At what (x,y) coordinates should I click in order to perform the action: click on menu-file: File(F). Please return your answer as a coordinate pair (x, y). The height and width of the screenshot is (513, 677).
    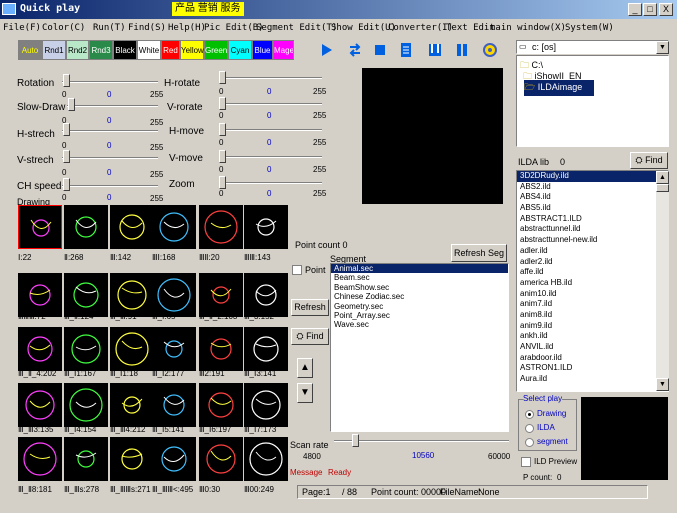
    Looking at the image, I should click on (22, 28).